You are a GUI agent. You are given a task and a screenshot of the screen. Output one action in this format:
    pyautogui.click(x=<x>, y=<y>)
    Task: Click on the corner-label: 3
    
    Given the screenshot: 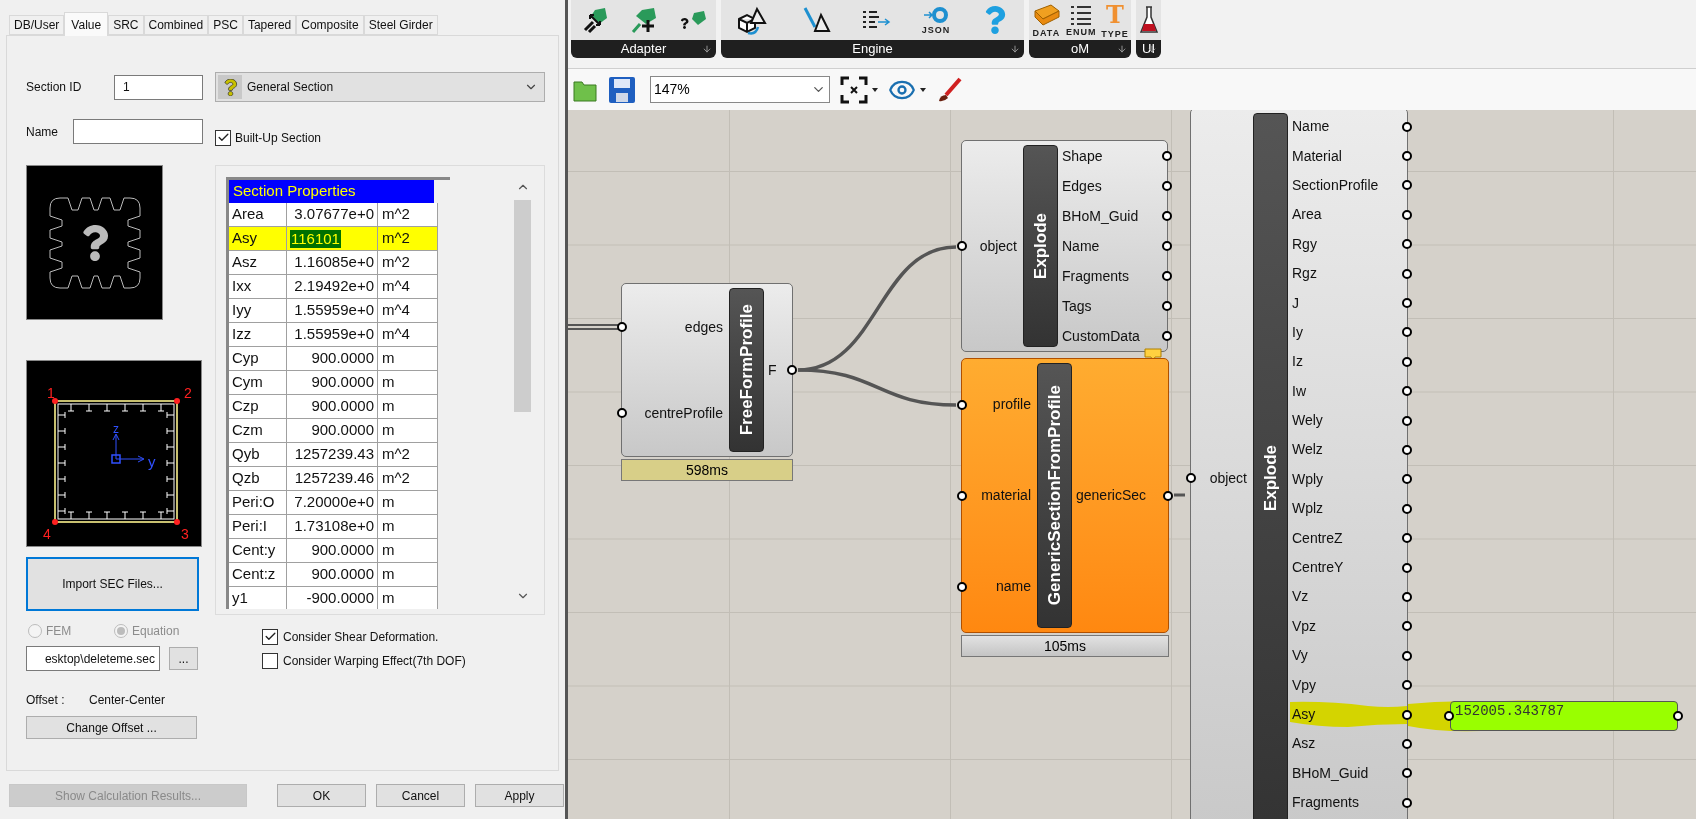 What is the action you would take?
    pyautogui.click(x=185, y=534)
    